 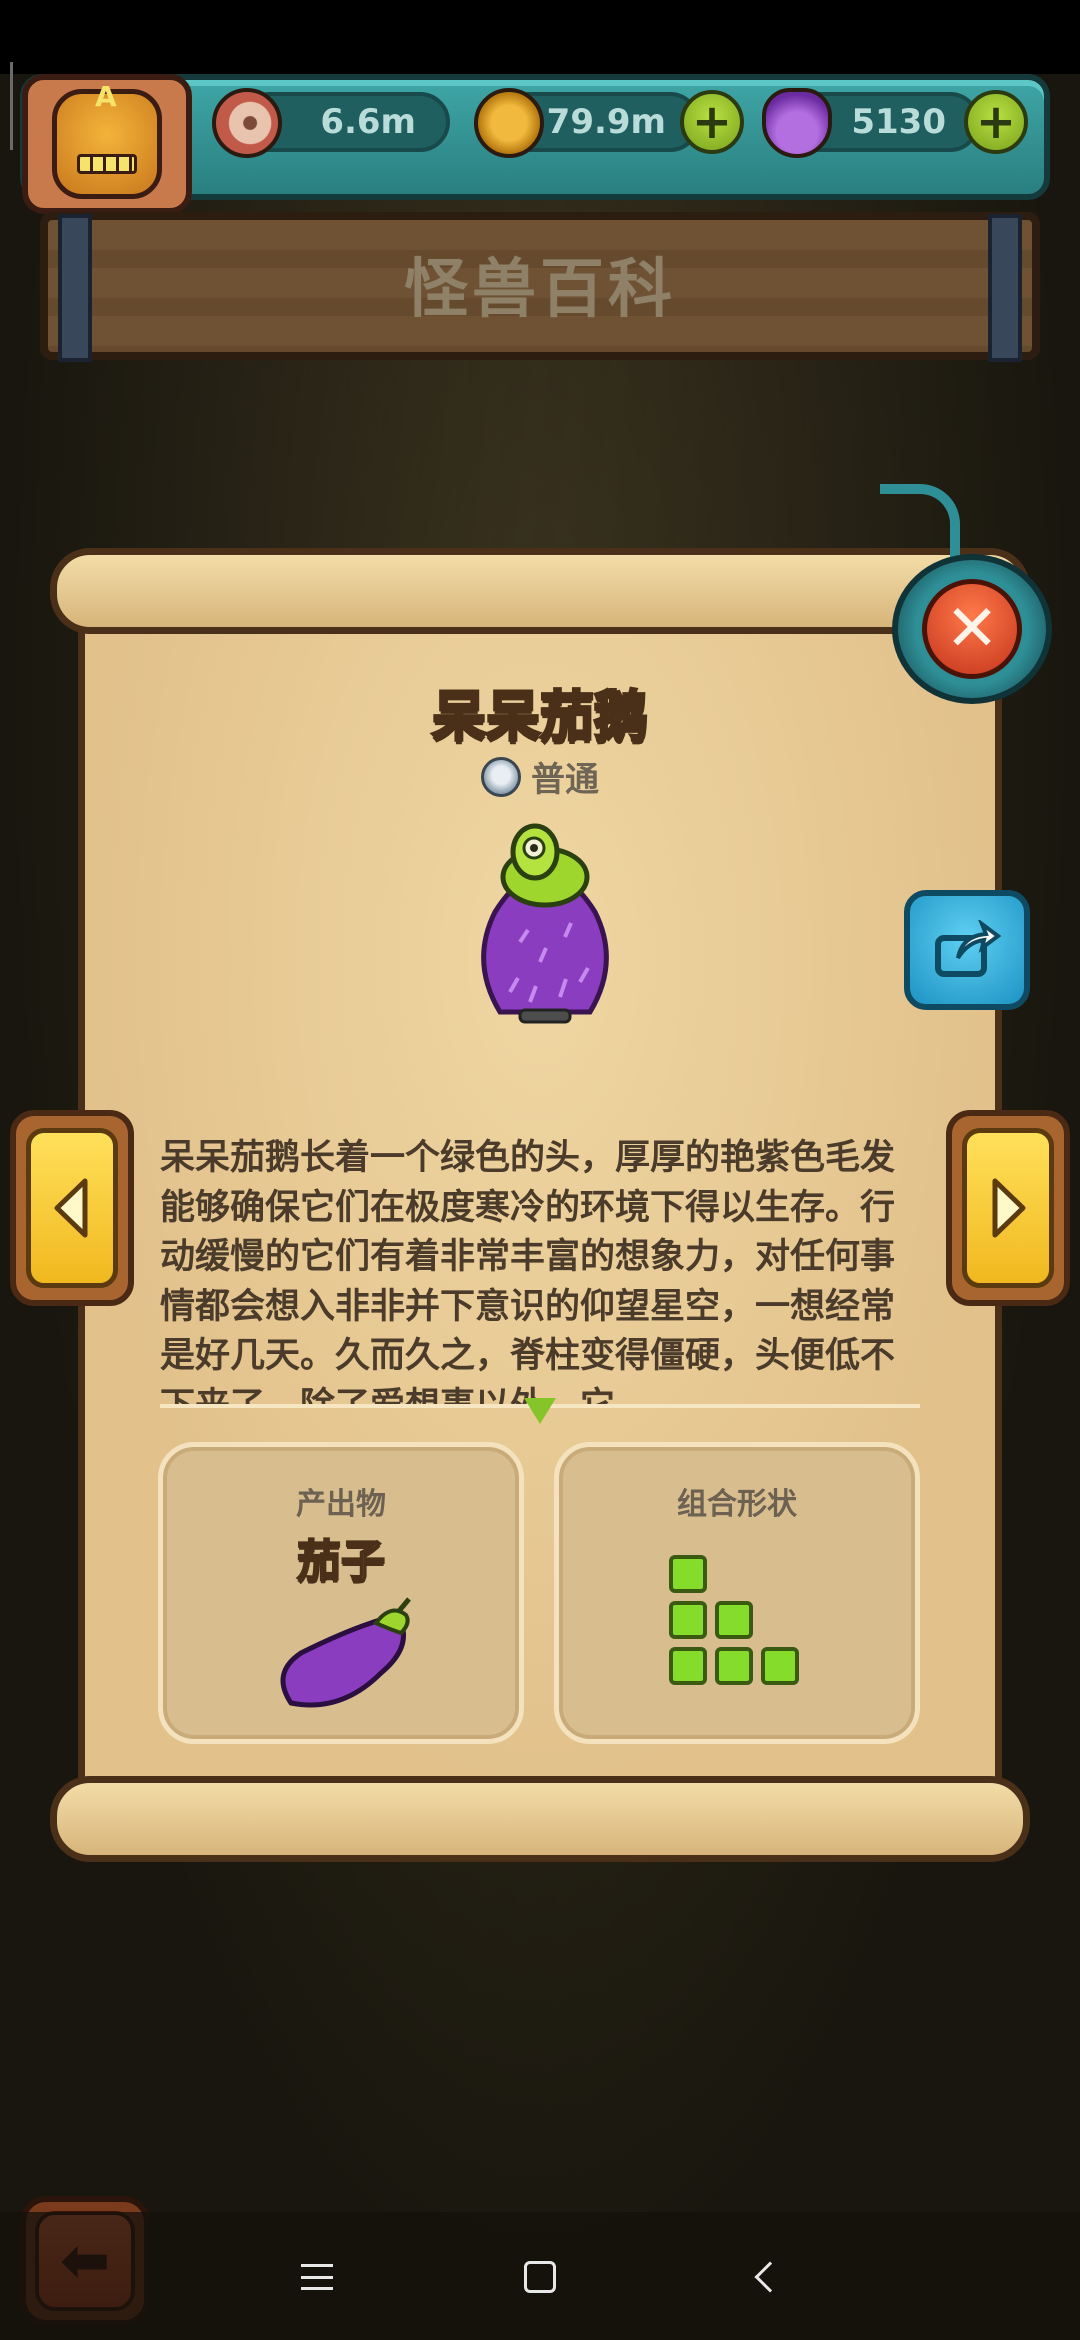 I want to click on menu-icon, so click(x=317, y=2277).